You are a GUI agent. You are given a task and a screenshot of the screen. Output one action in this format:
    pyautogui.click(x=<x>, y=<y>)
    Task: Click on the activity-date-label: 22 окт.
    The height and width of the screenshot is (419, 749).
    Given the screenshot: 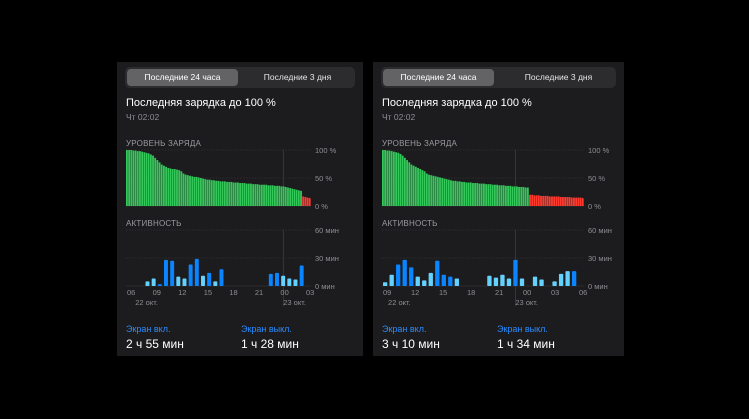 What is the action you would take?
    pyautogui.click(x=146, y=302)
    